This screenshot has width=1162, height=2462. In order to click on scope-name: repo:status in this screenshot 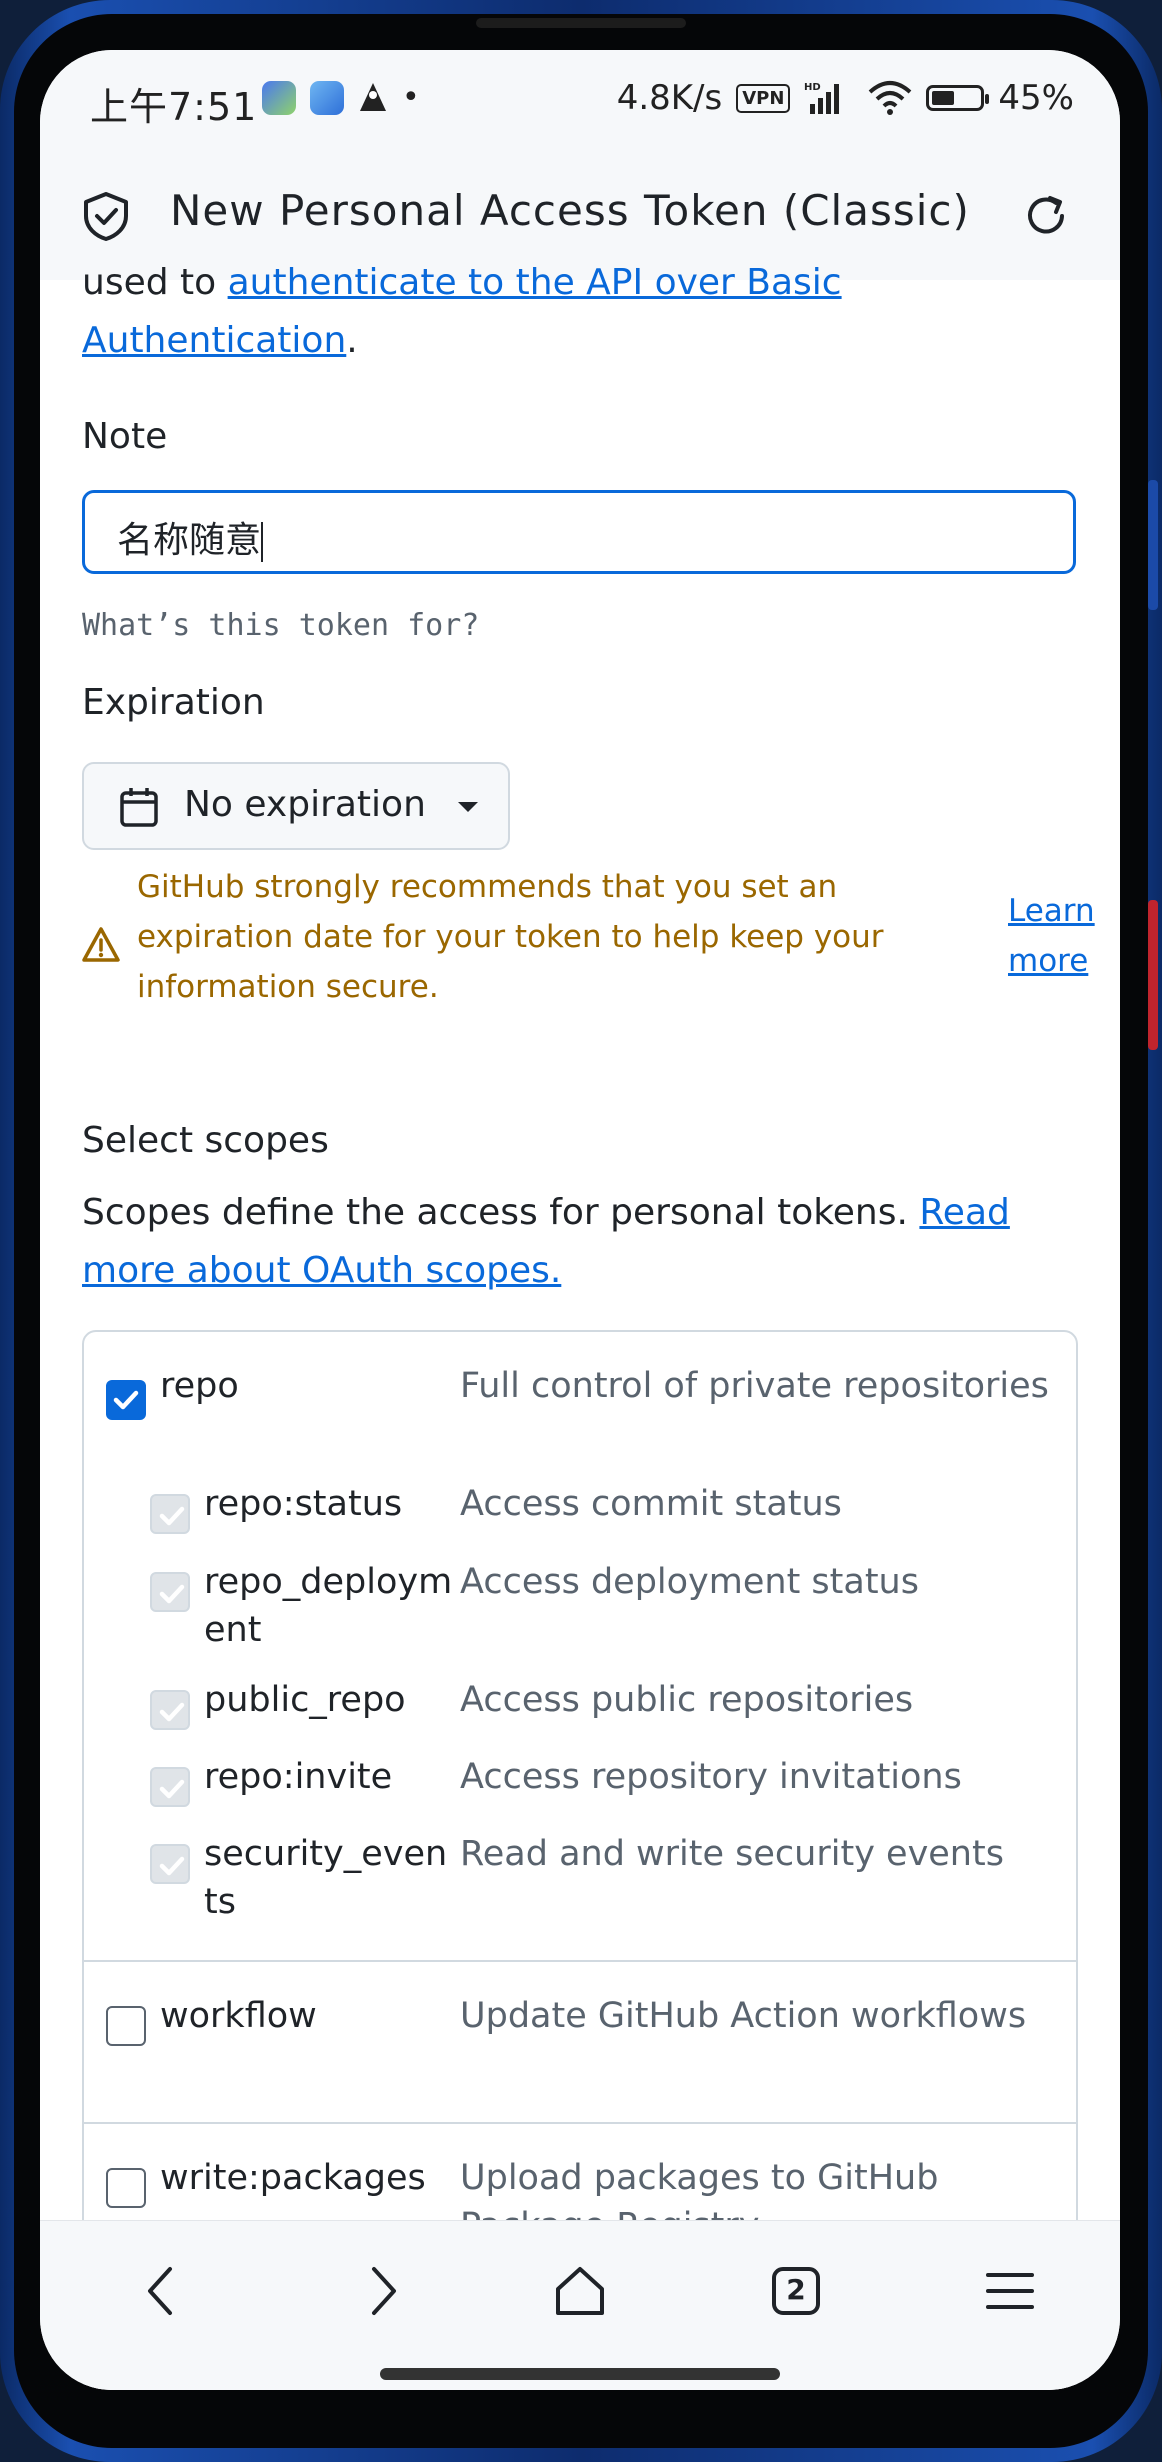, I will do `click(303, 1504)`.